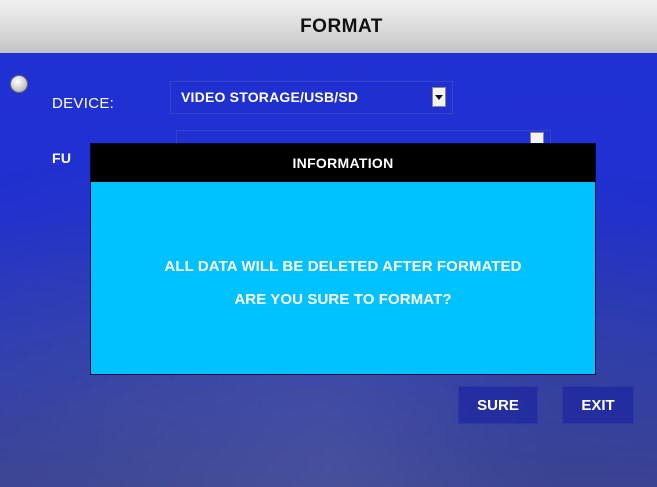 The image size is (657, 487). What do you see at coordinates (83, 103) in the screenshot?
I see `device-label: DEVICE:` at bounding box center [83, 103].